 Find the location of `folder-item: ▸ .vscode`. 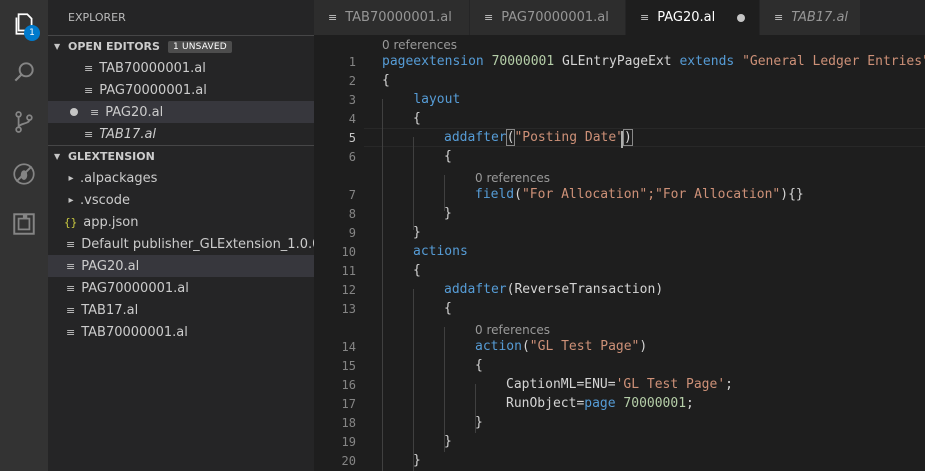

folder-item: ▸ .vscode is located at coordinates (181, 200).